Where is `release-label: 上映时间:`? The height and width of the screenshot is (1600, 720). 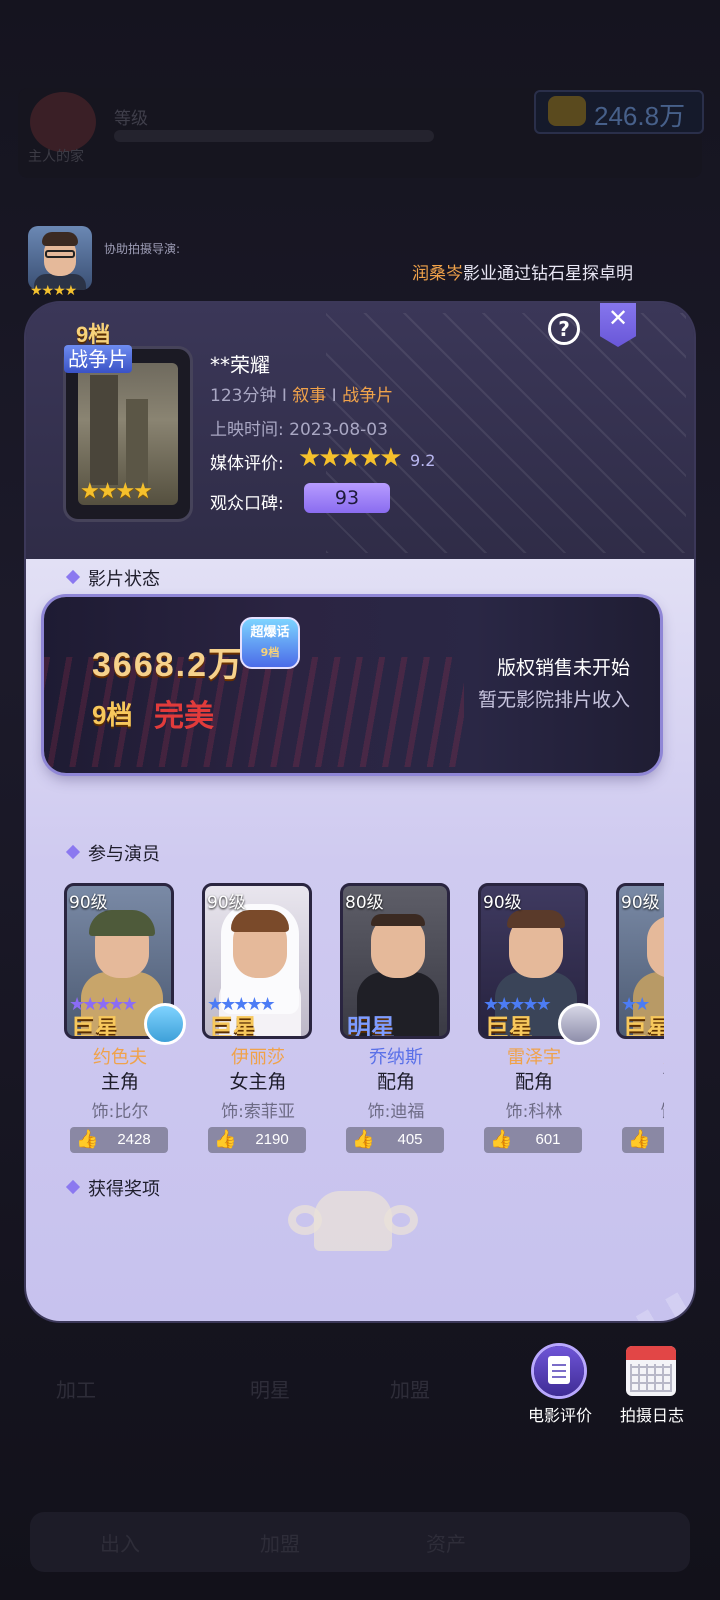
release-label: 上映时间: is located at coordinates (247, 430).